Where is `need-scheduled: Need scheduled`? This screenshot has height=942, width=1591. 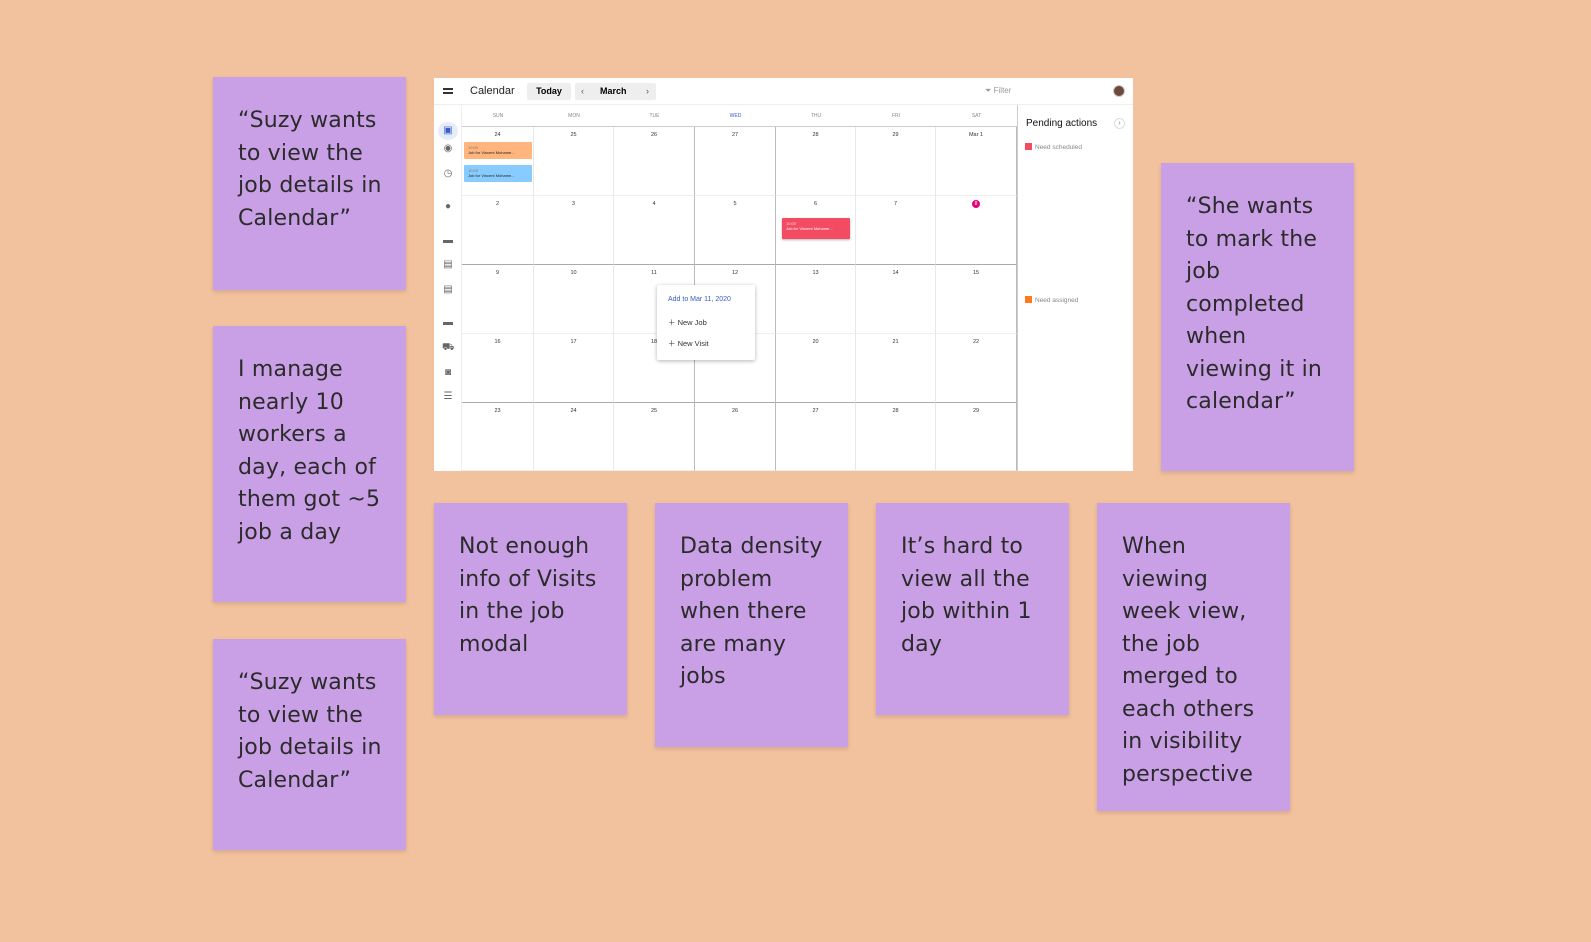
need-scheduled: Need scheduled is located at coordinates (1053, 147).